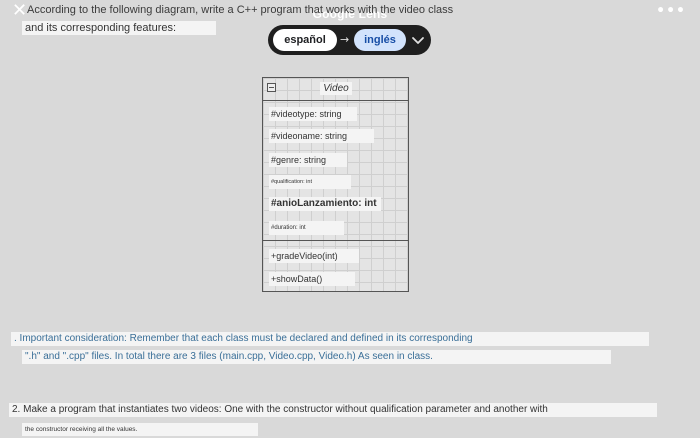 The width and height of the screenshot is (700, 438). What do you see at coordinates (336, 88) in the screenshot?
I see `uml-class-name: Video` at bounding box center [336, 88].